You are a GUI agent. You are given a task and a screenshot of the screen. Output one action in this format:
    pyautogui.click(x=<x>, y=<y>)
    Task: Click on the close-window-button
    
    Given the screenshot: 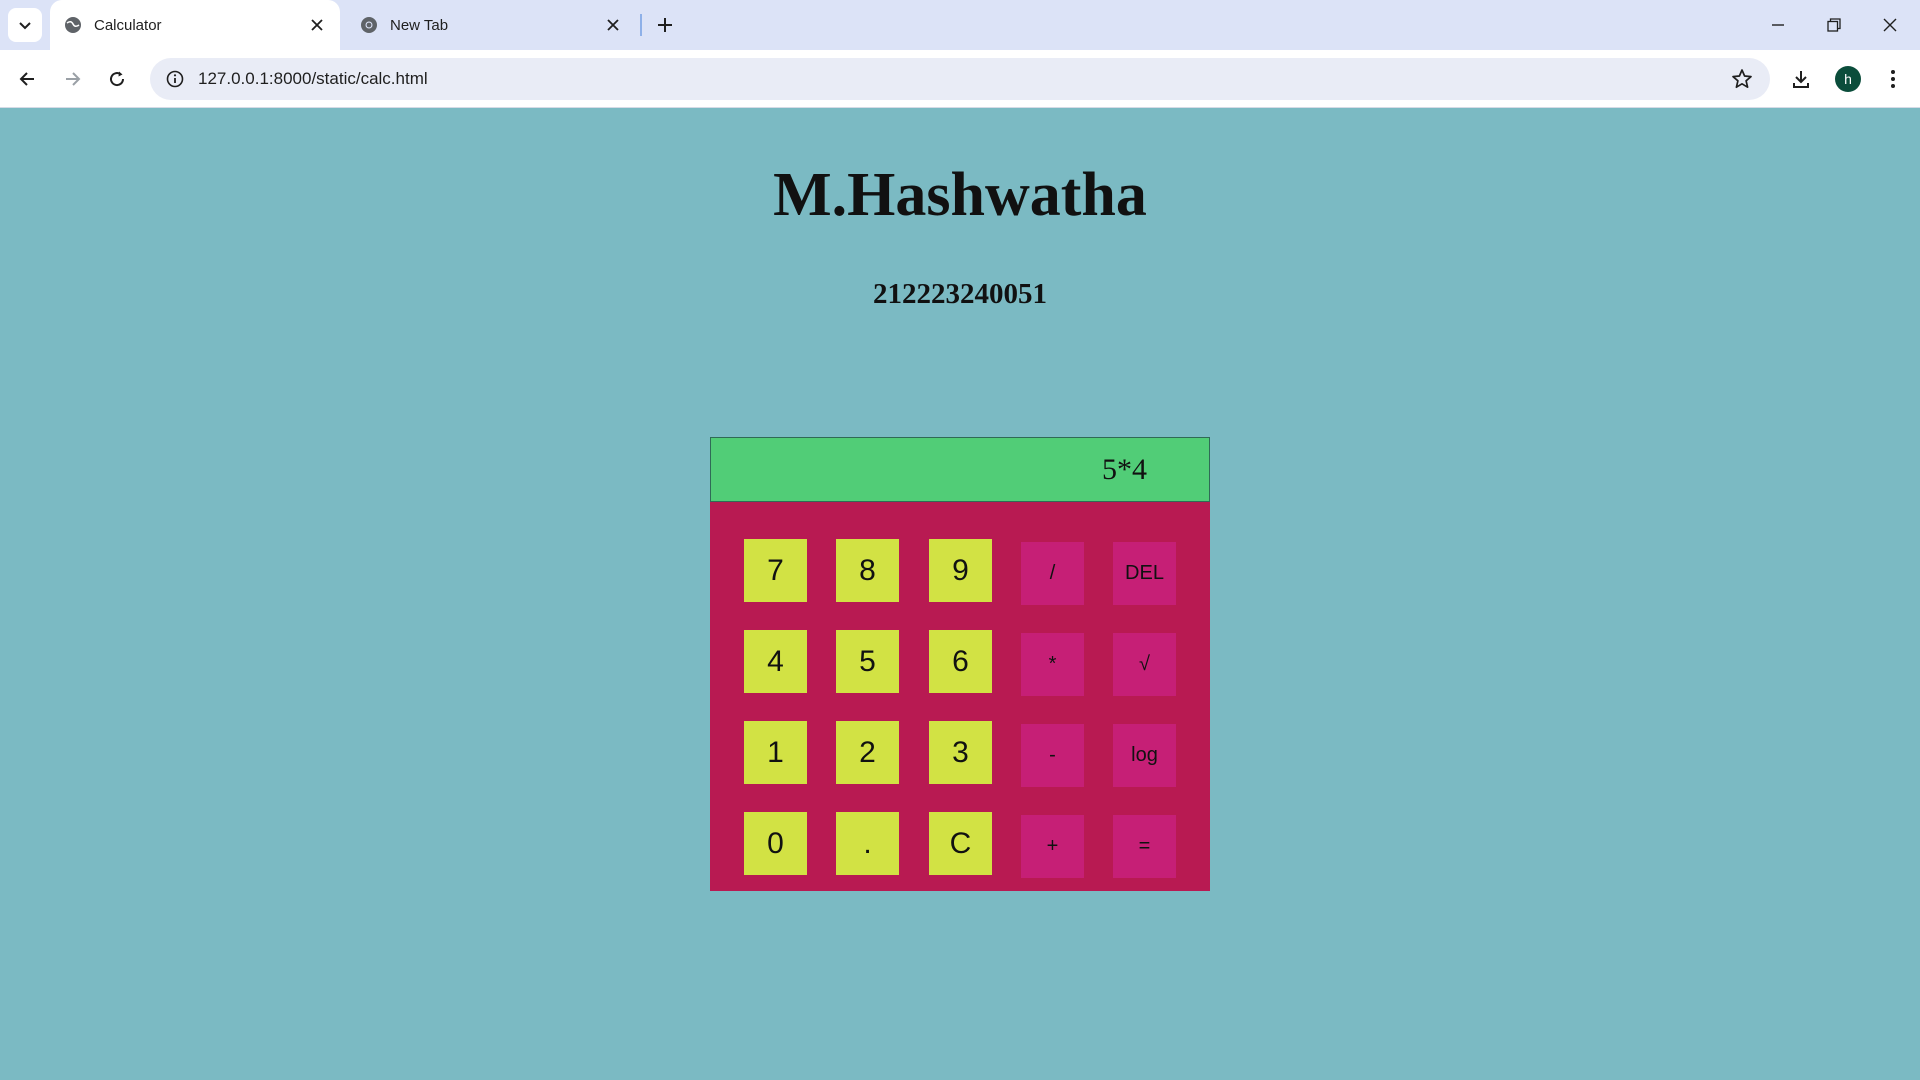 What is the action you would take?
    pyautogui.click(x=1890, y=25)
    